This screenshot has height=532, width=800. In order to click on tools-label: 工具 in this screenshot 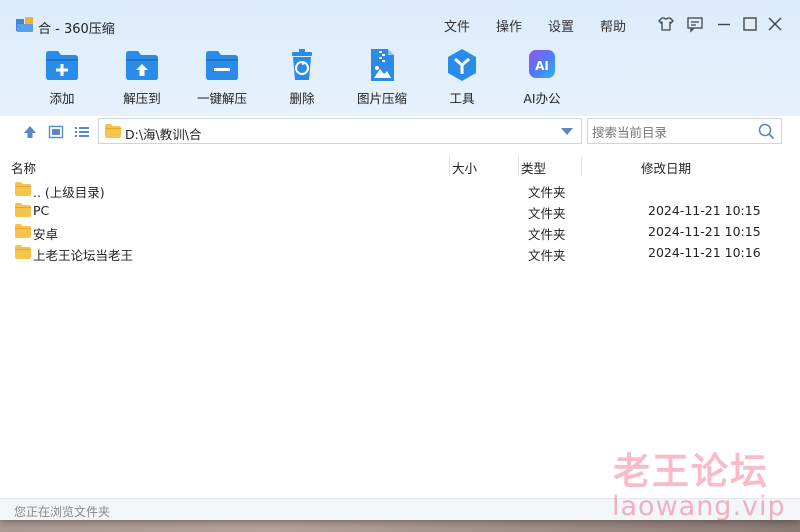, I will do `click(462, 98)`.